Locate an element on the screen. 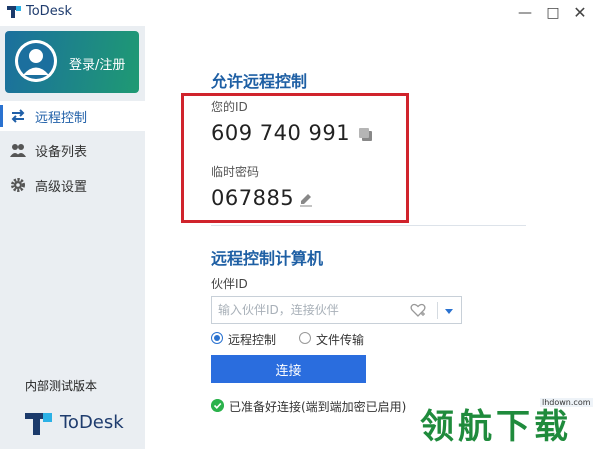  pencil-icon is located at coordinates (306, 199).